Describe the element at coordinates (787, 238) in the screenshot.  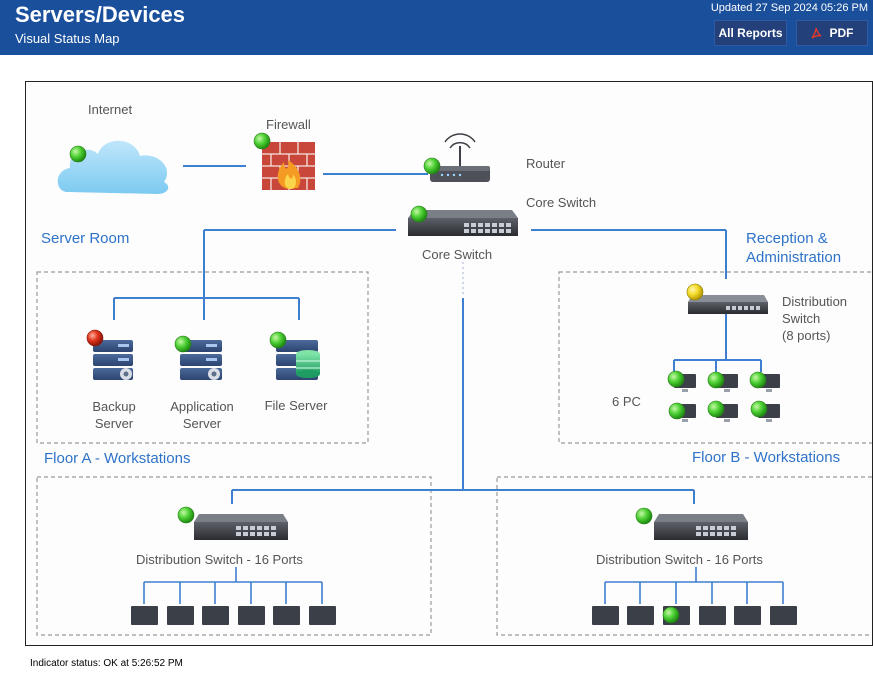
I see `reception-label-line1: Reception &` at that location.